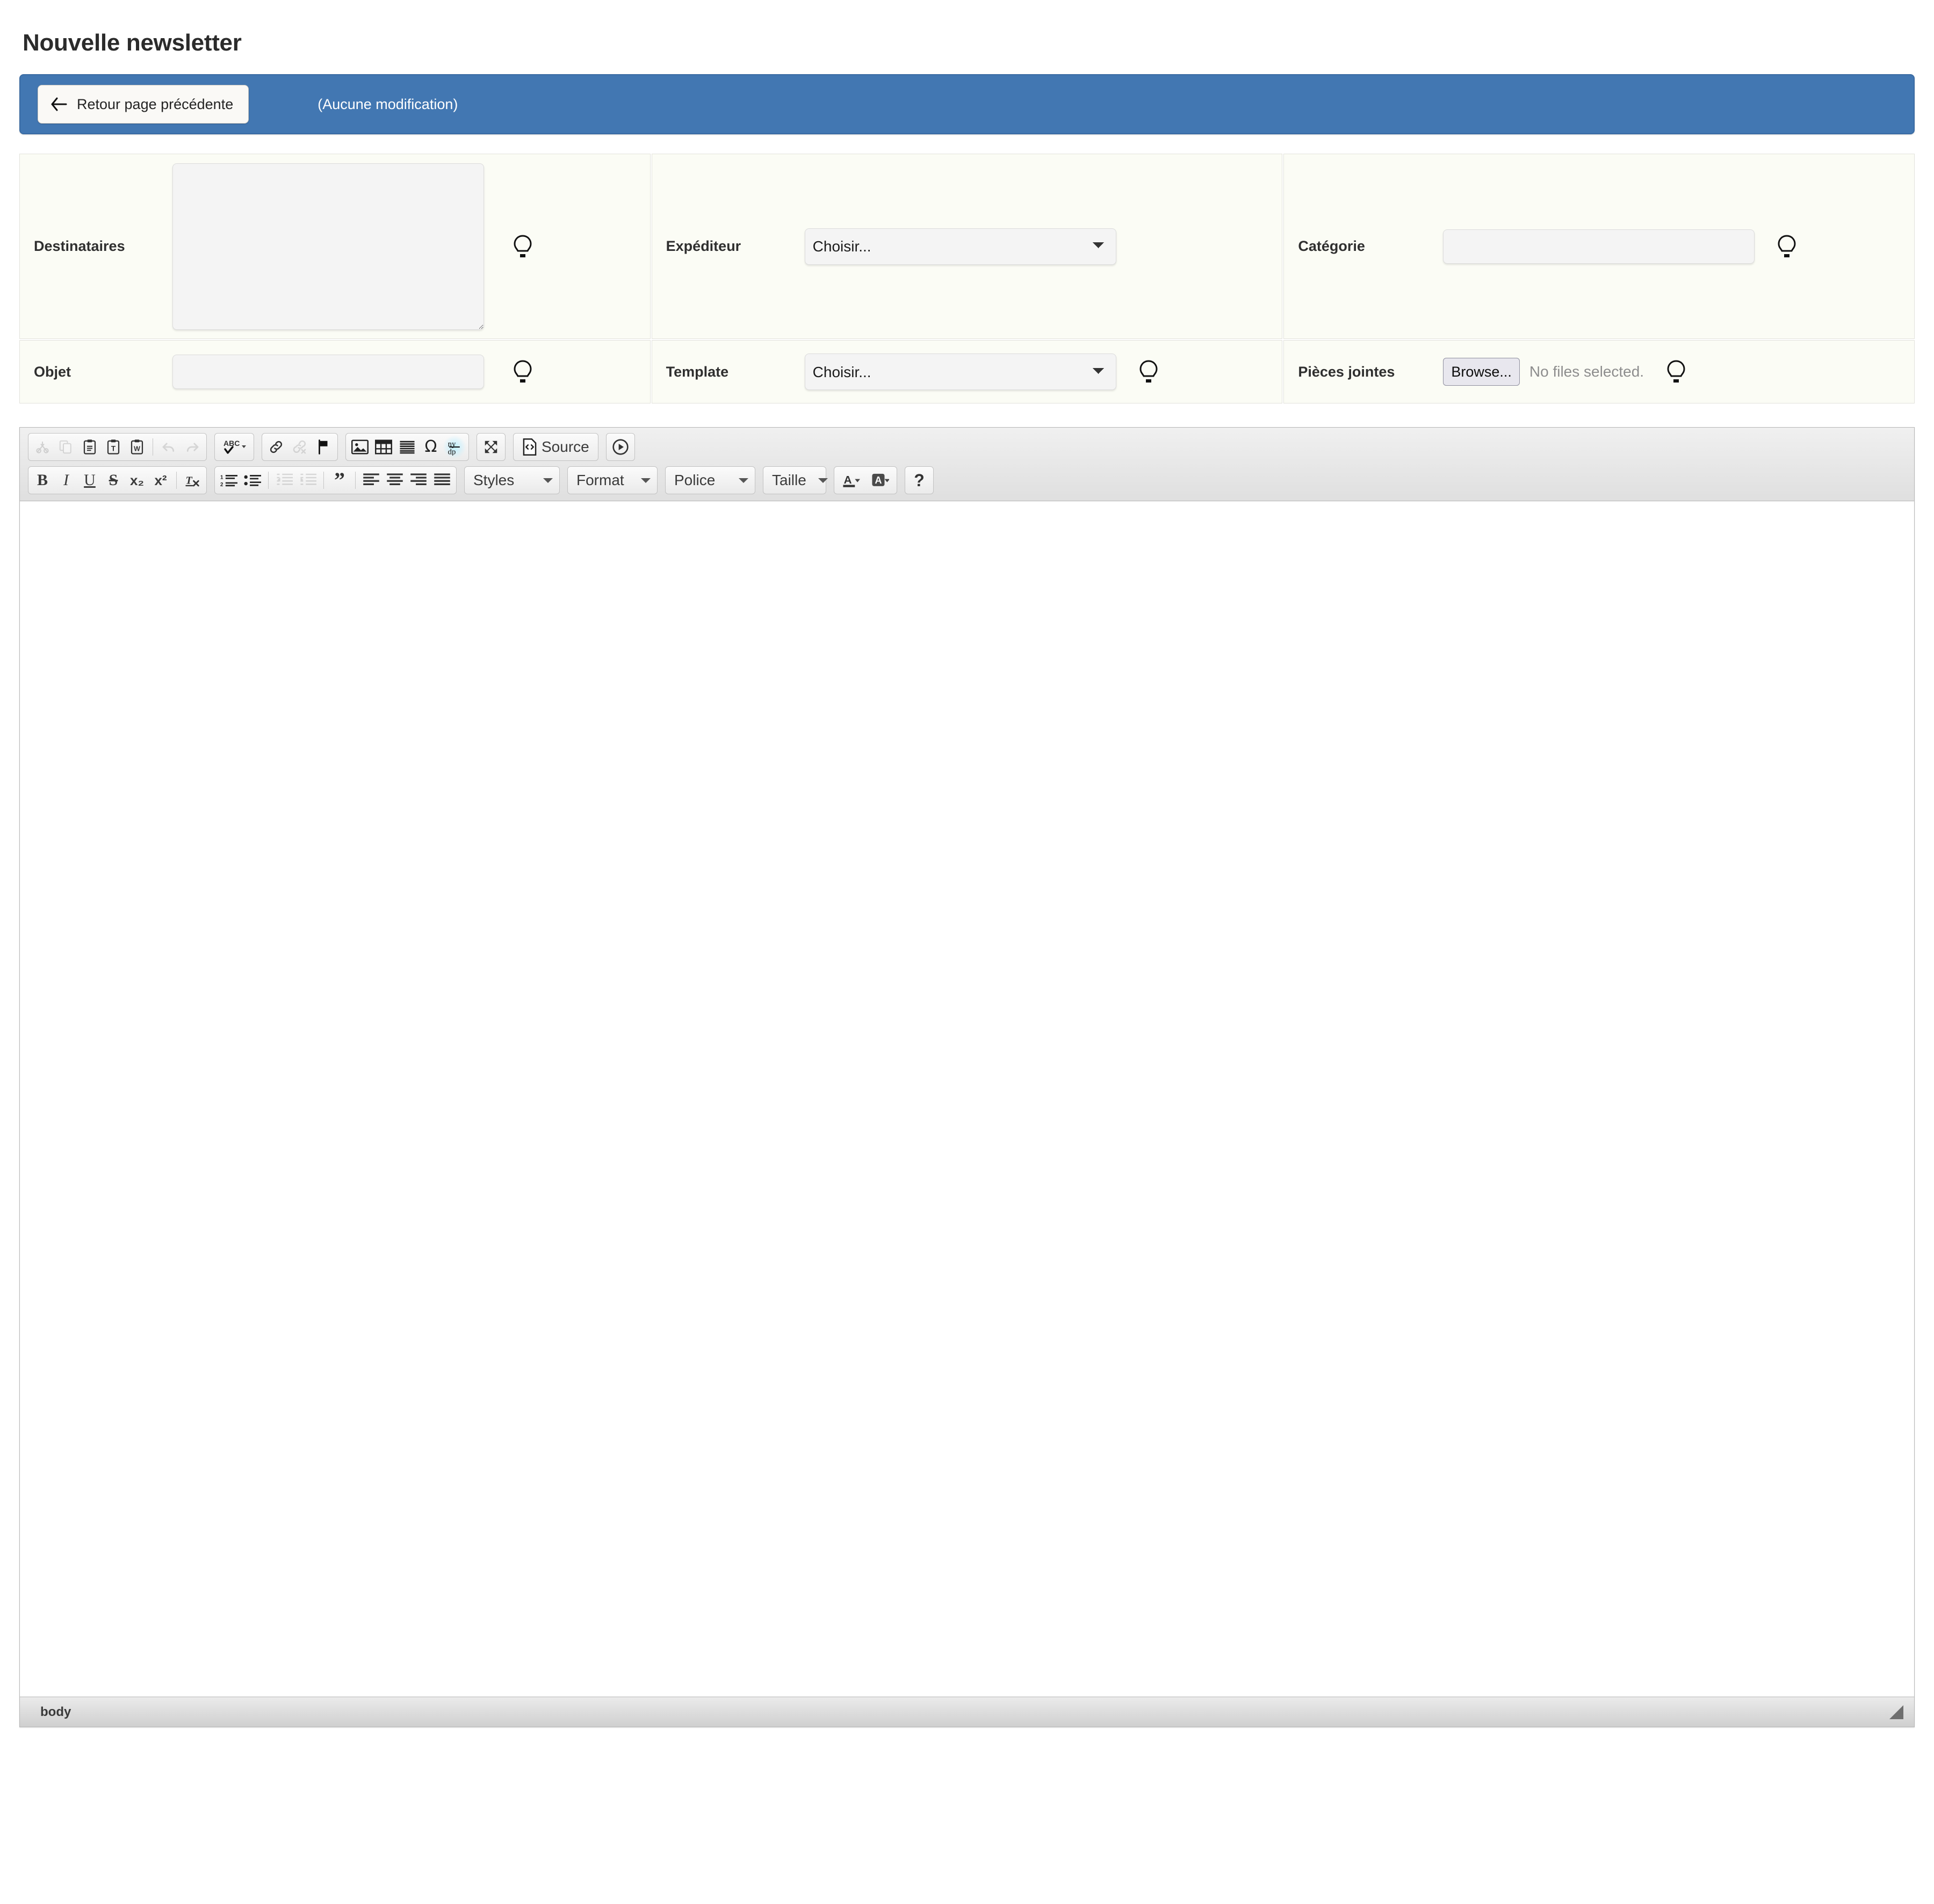 The height and width of the screenshot is (1904, 1934). I want to click on bulleted-list-icon, so click(253, 480).